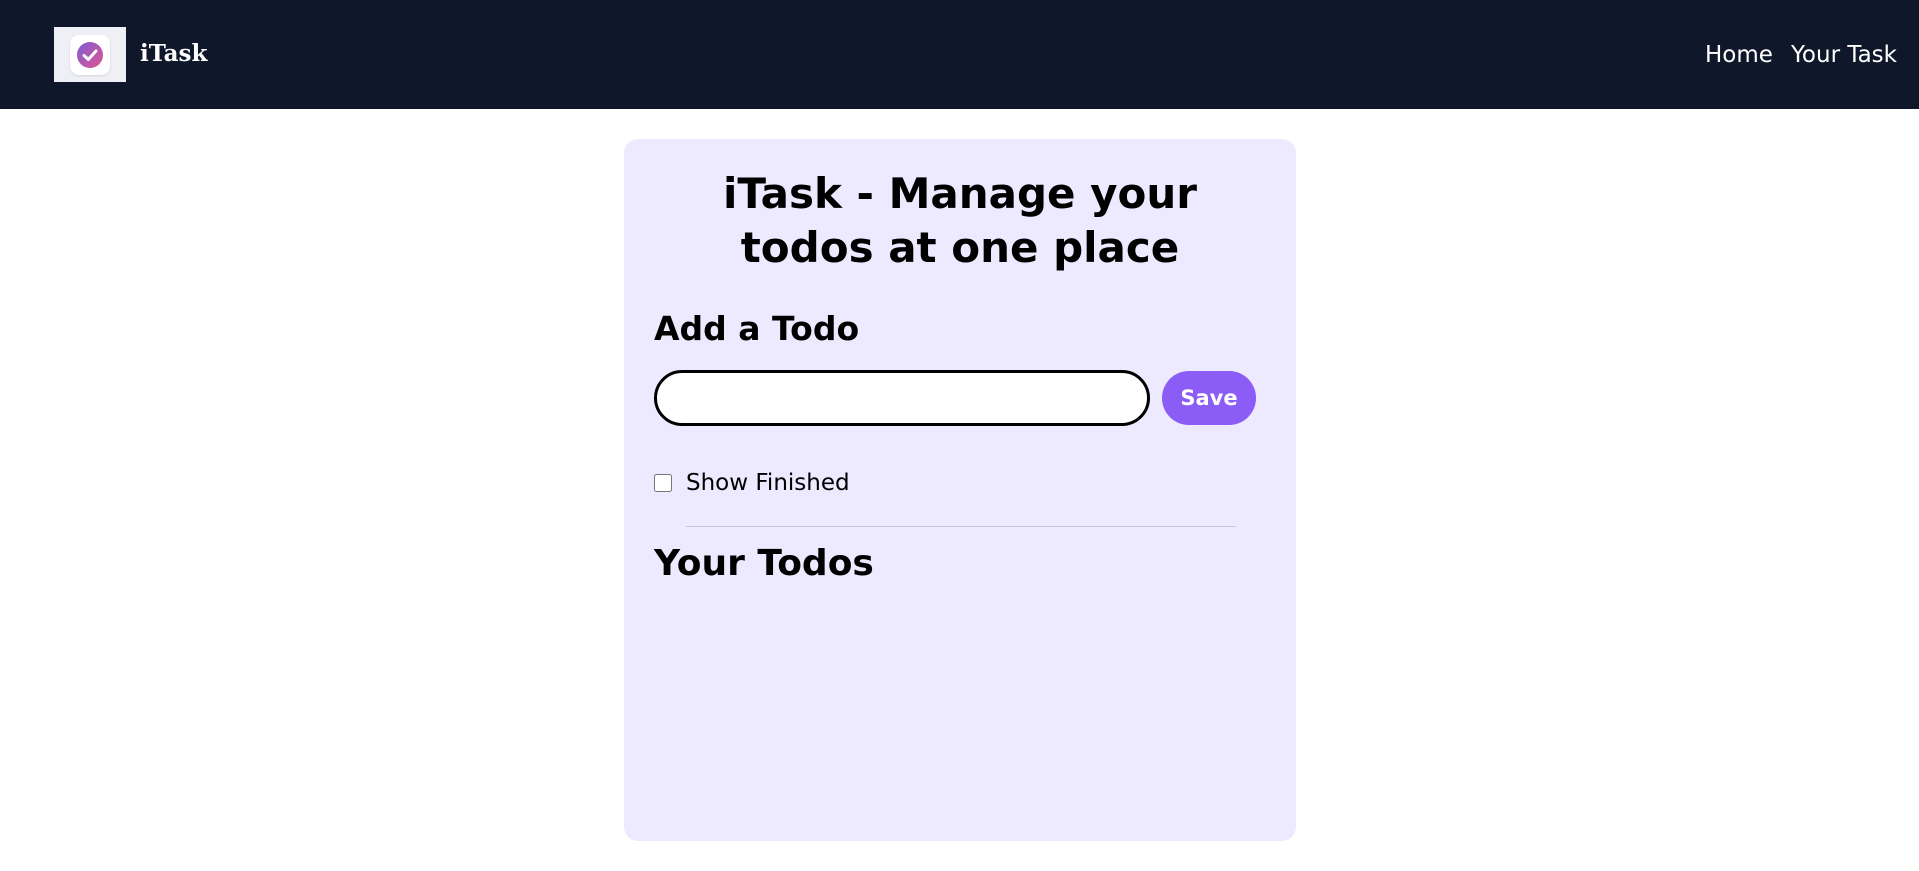 The height and width of the screenshot is (871, 1919). I want to click on check-badge-icon, so click(90, 54).